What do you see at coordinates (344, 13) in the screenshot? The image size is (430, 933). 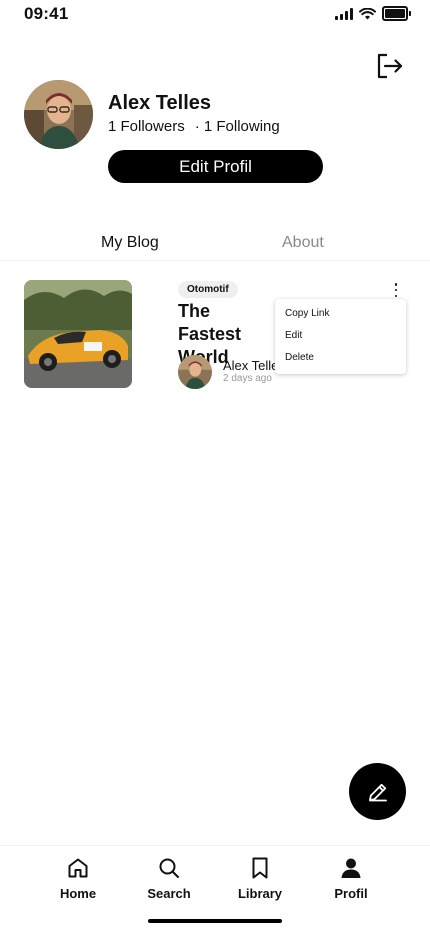 I see `signal-icon` at bounding box center [344, 13].